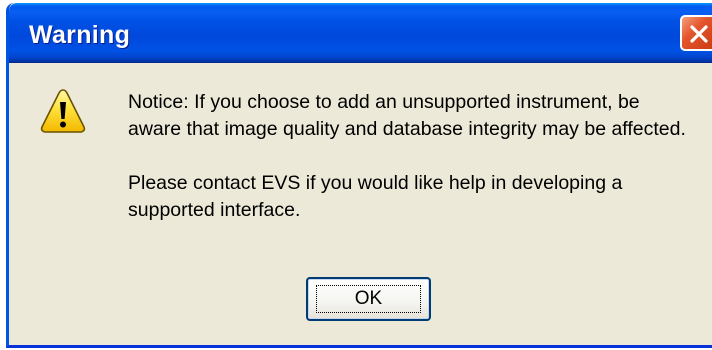 The image size is (712, 350). I want to click on ok-button: OK, so click(368, 299).